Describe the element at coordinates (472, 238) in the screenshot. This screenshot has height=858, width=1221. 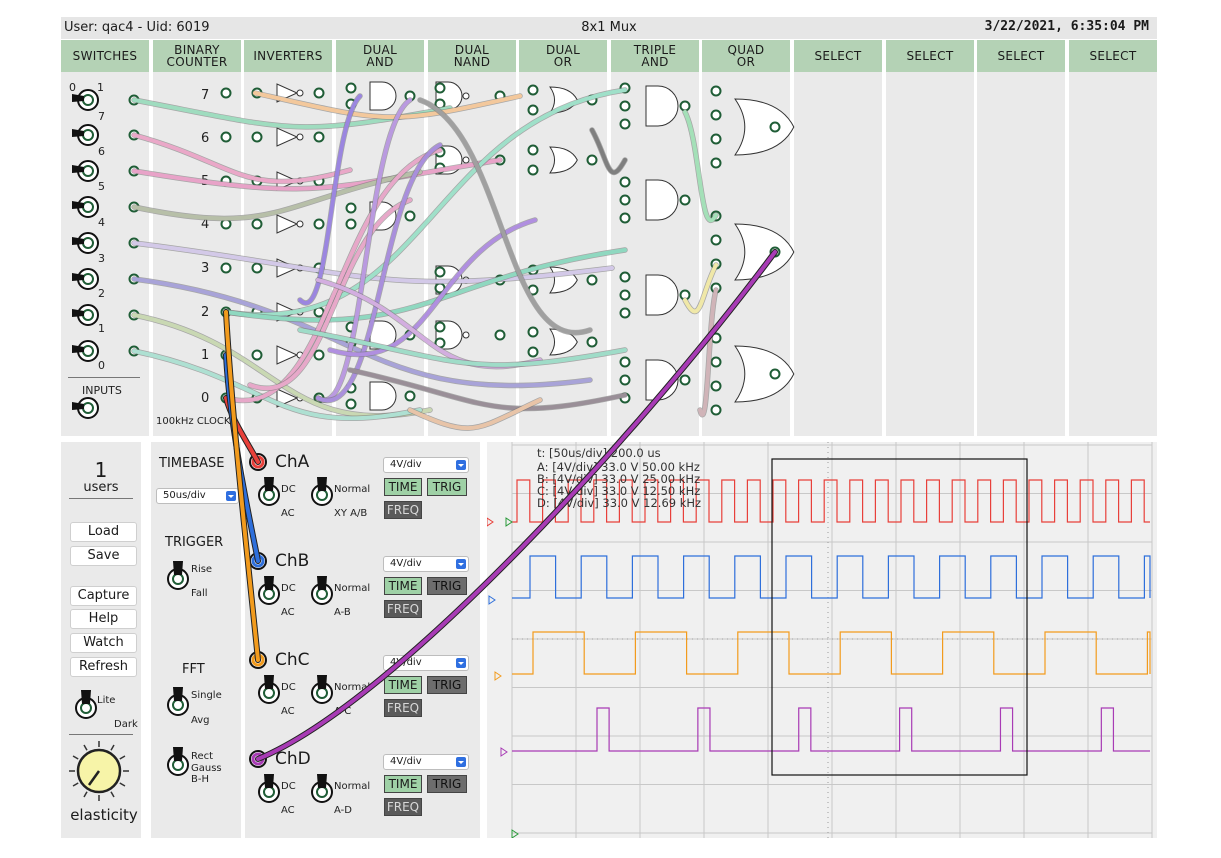
I see `column-dual-nand: DUAL NAND` at that location.